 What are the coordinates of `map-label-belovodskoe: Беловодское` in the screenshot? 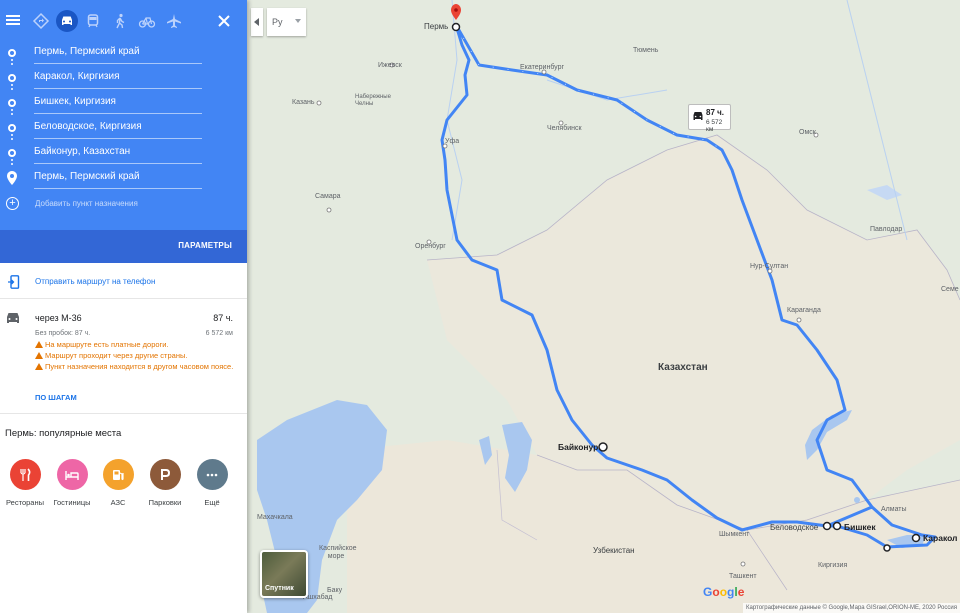 It's located at (794, 527).